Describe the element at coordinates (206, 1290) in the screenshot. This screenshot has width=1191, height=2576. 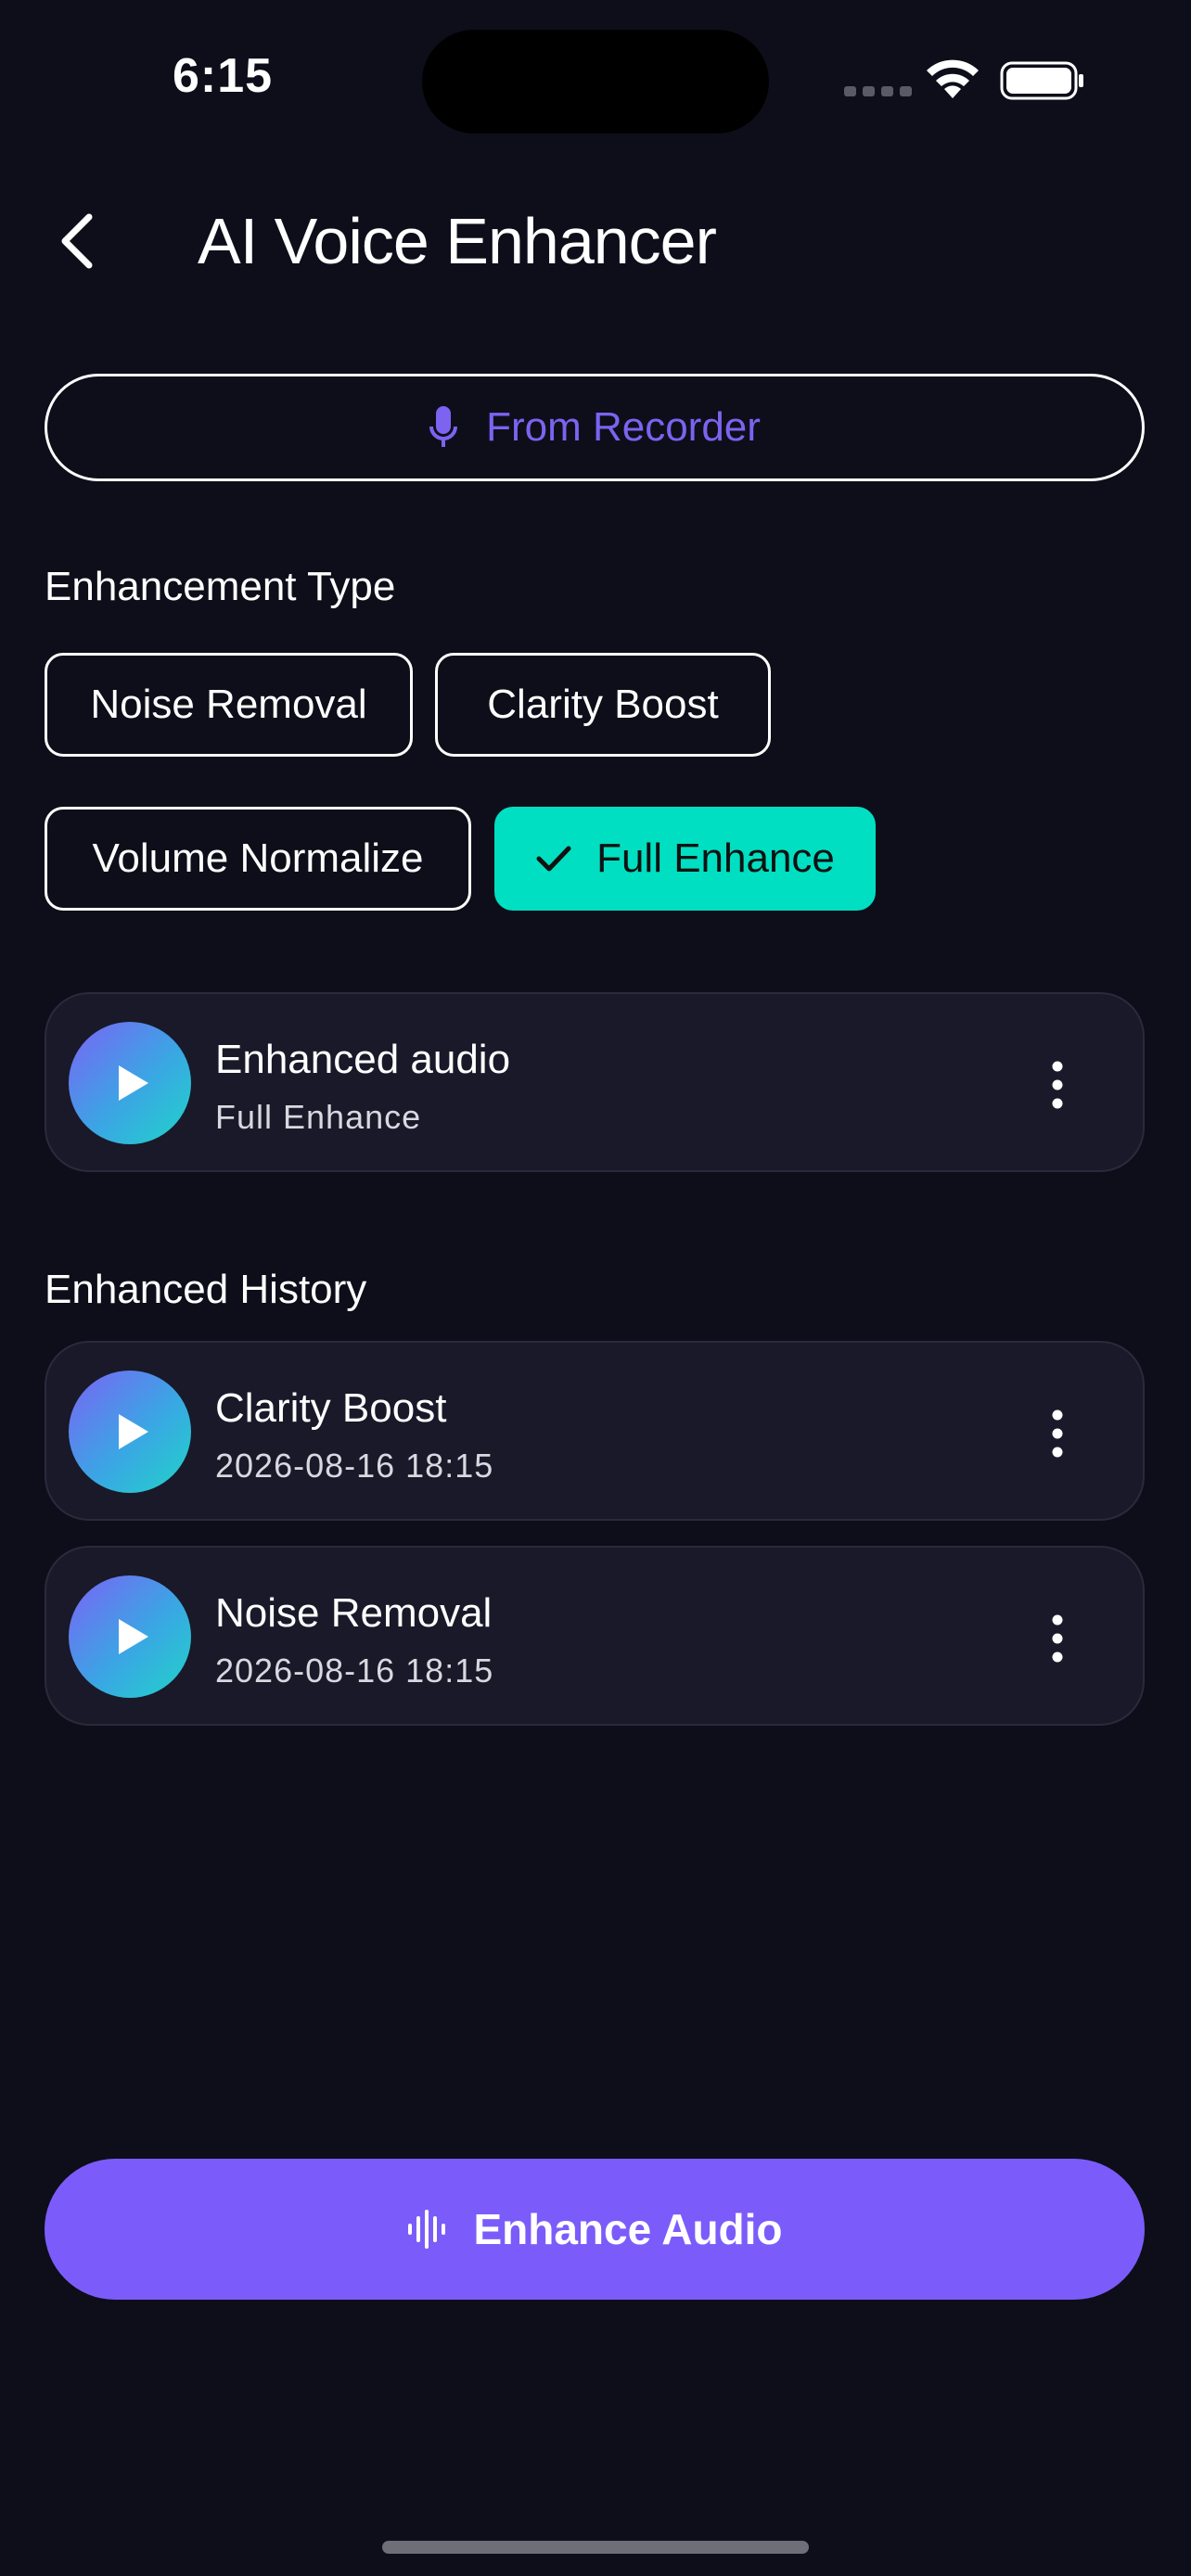
I see `enhanced-history-heading: Enhanced History` at that location.